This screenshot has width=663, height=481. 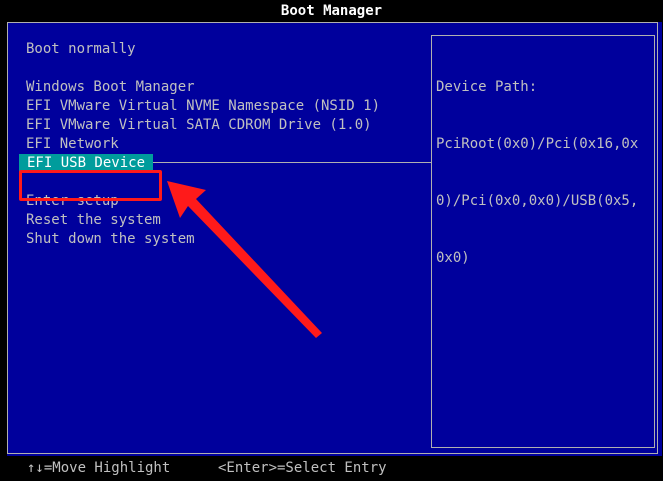 I want to click on annotation-arrow-icon, so click(x=244, y=259).